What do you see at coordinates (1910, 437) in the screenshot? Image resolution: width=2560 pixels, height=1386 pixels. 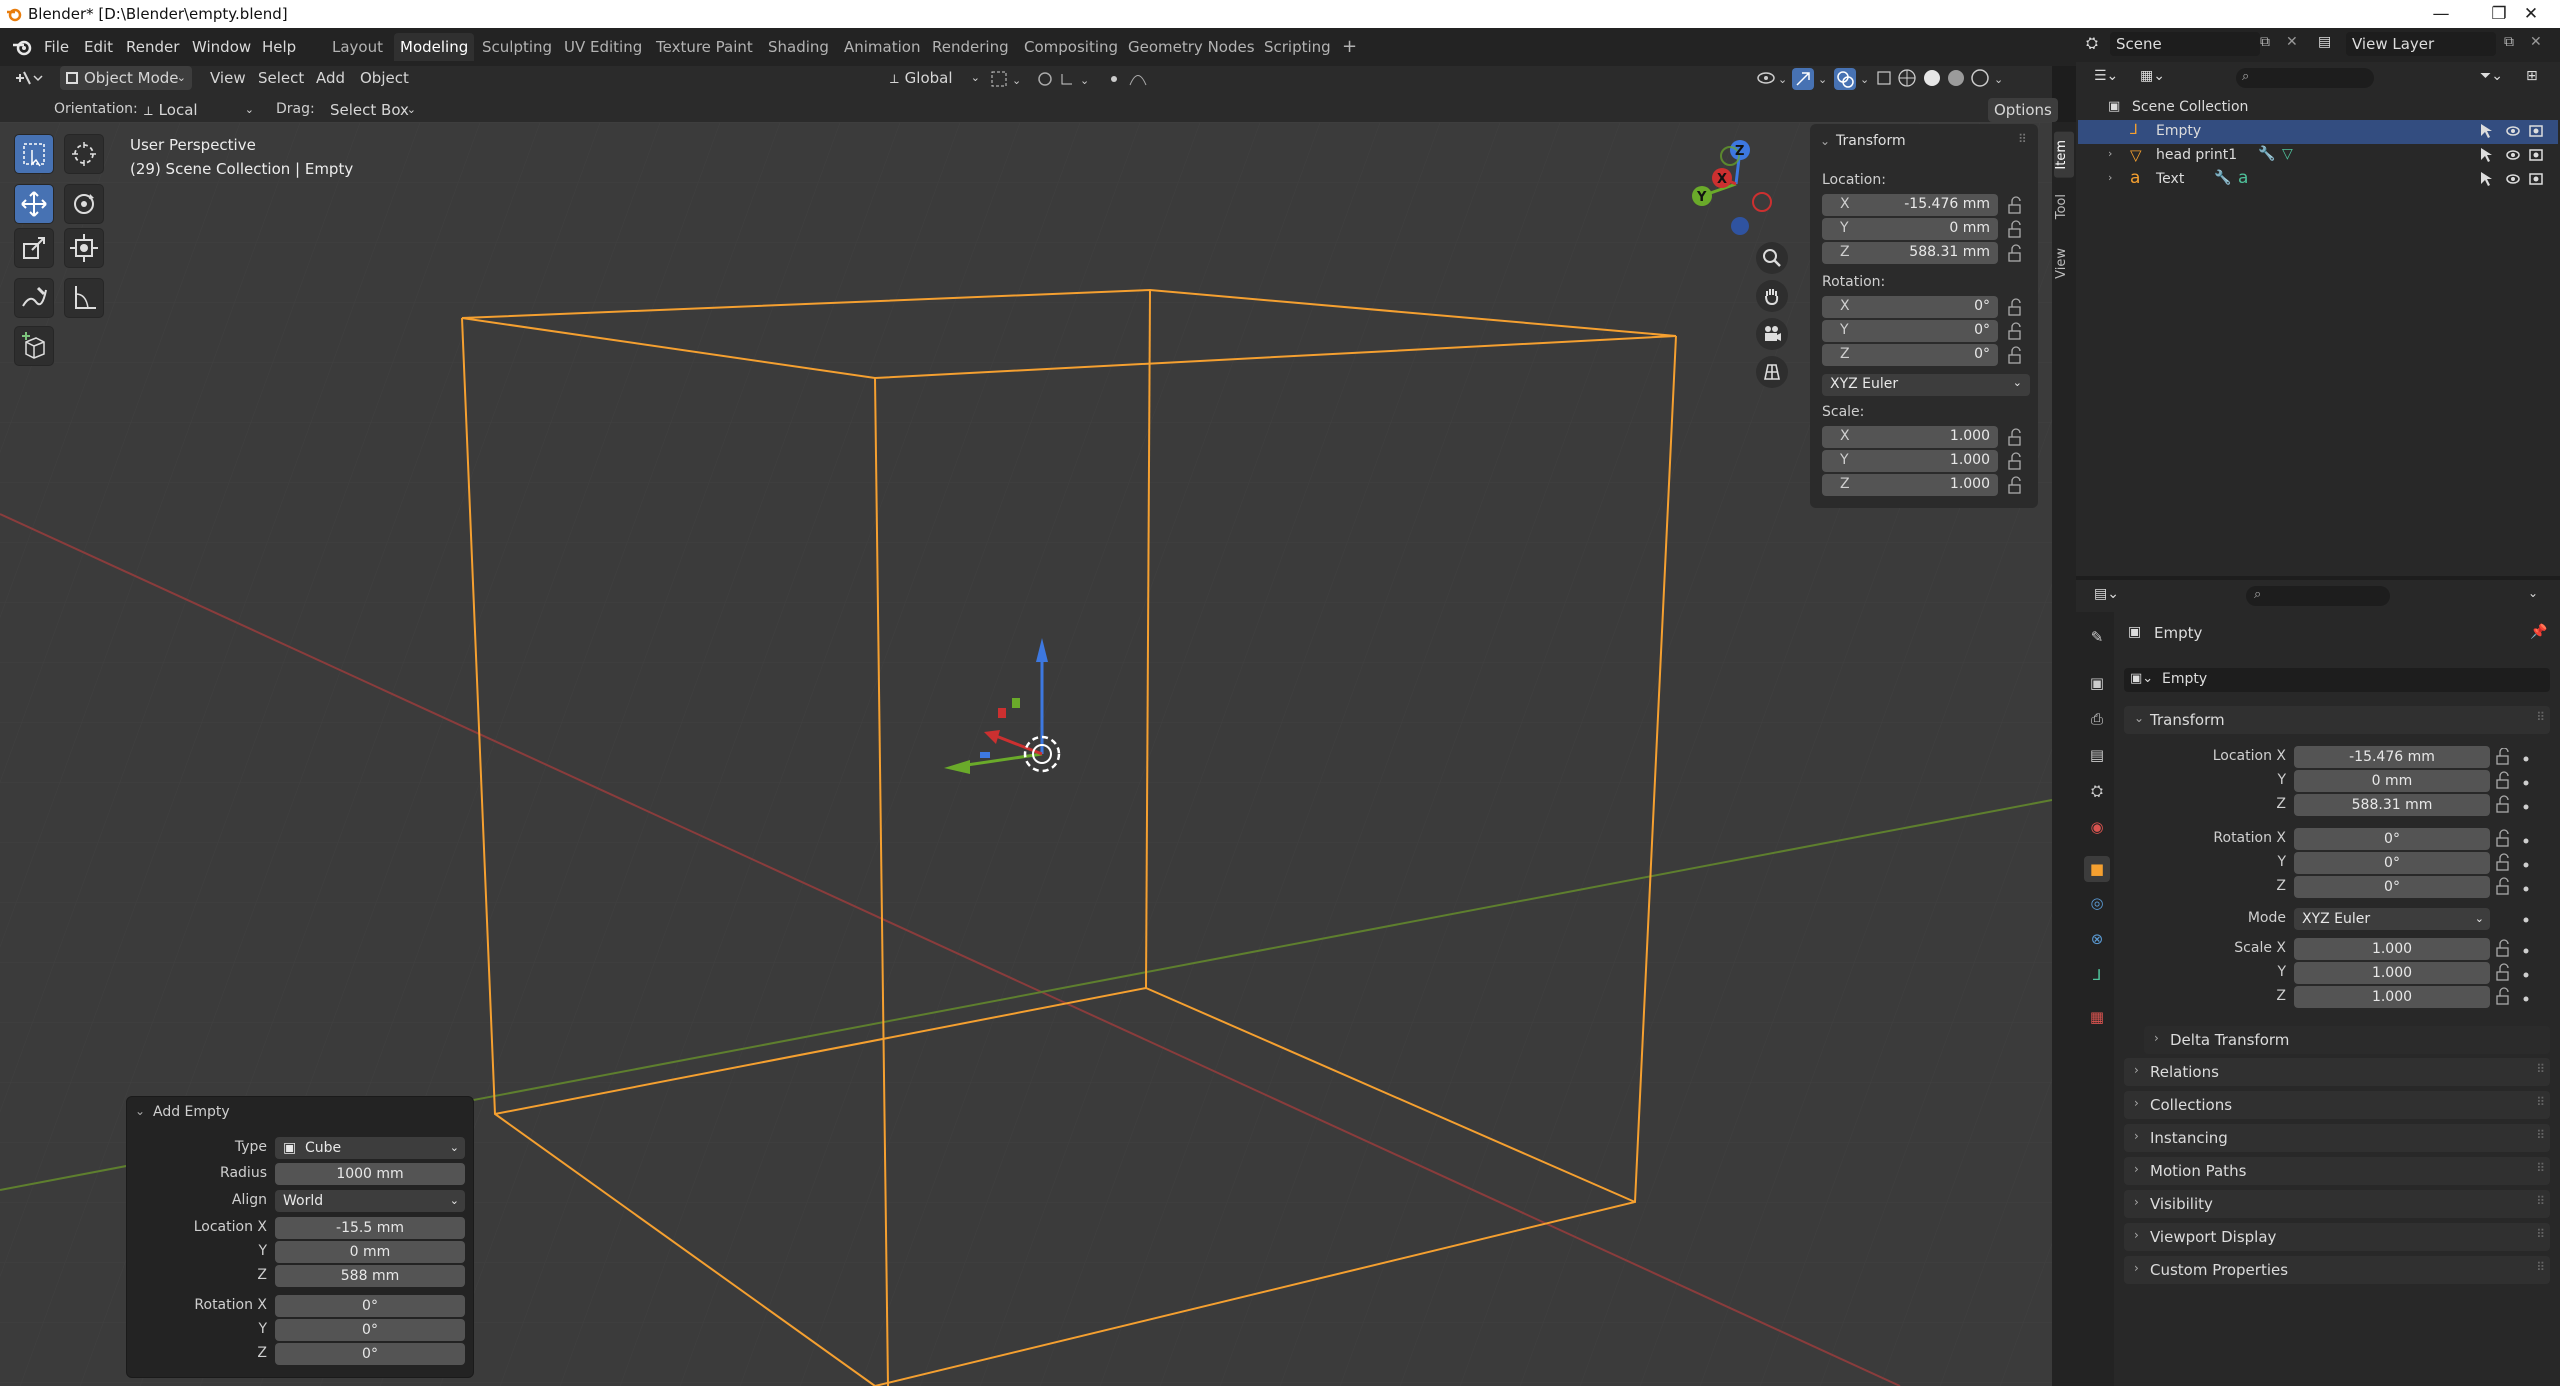 I see `scale-x-field: X 1.000` at bounding box center [1910, 437].